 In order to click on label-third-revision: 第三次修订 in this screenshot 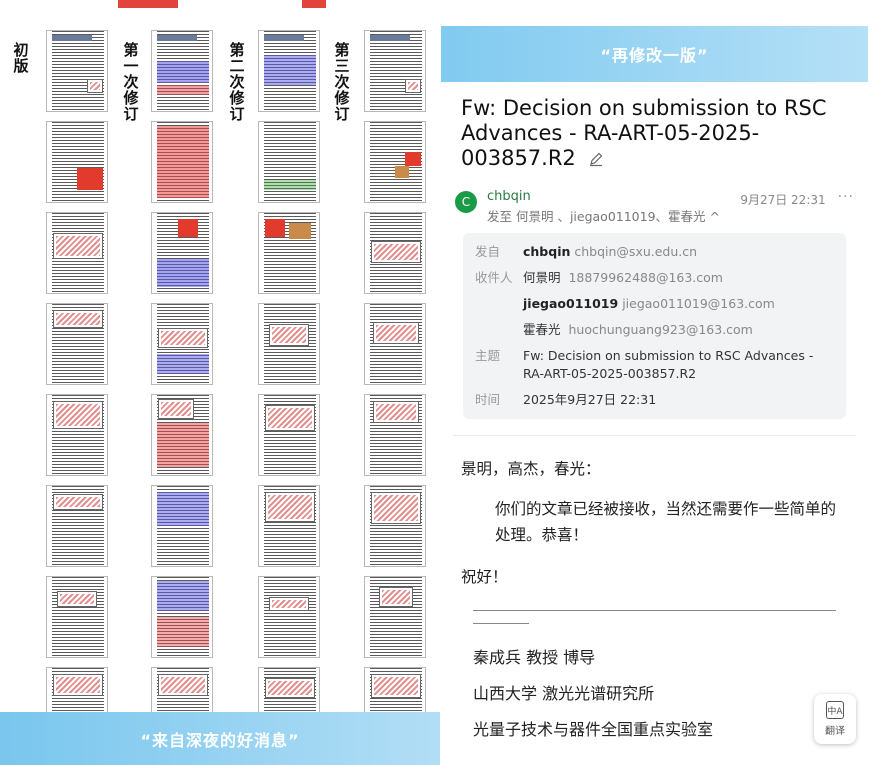, I will do `click(342, 82)`.